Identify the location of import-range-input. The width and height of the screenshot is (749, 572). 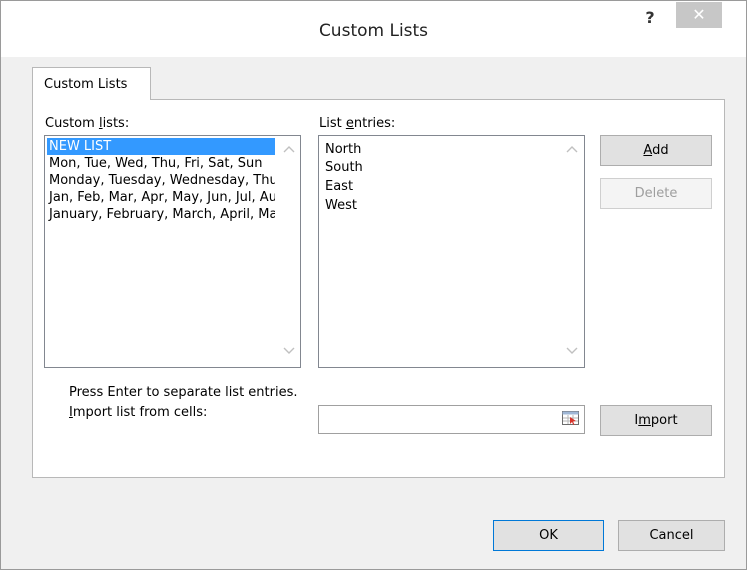
(451, 419).